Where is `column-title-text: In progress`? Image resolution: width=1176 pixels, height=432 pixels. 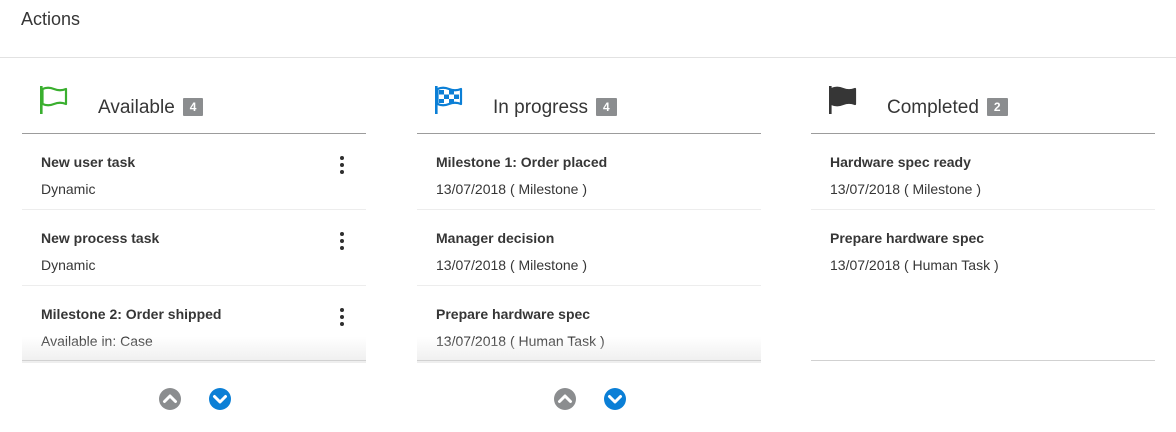
column-title-text: In progress is located at coordinates (541, 107).